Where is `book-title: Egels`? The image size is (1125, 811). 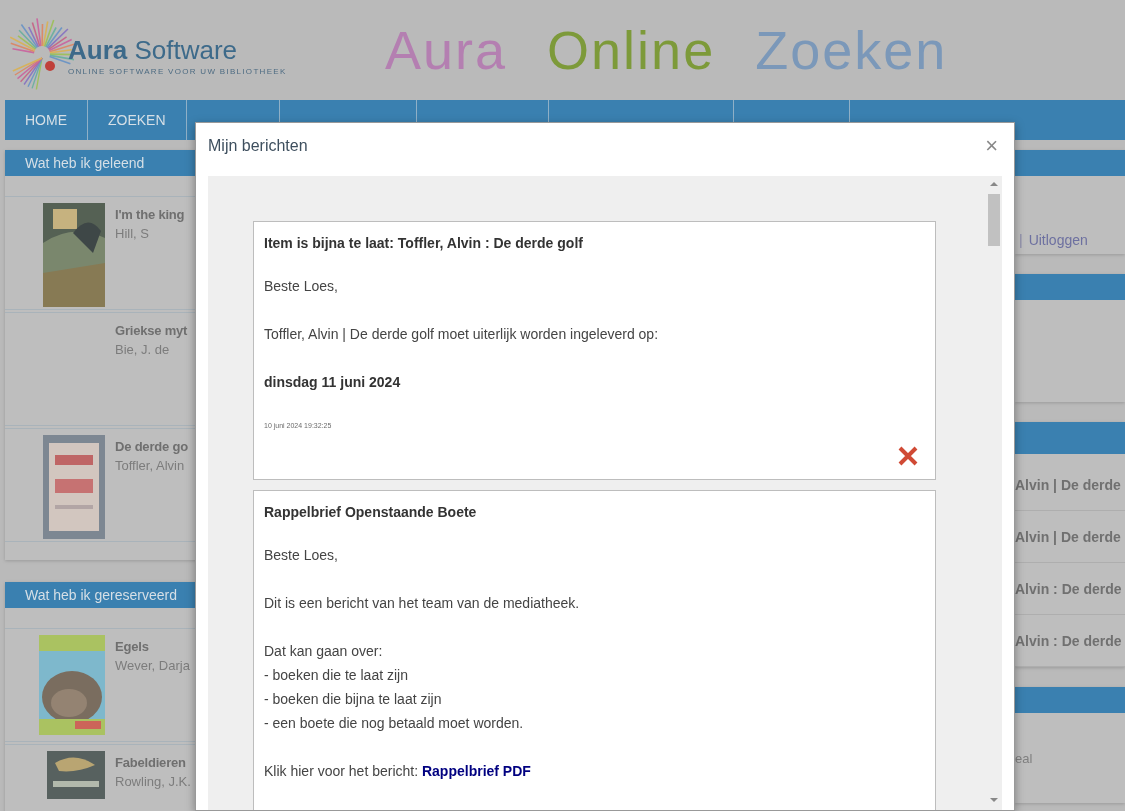
book-title: Egels is located at coordinates (152, 646).